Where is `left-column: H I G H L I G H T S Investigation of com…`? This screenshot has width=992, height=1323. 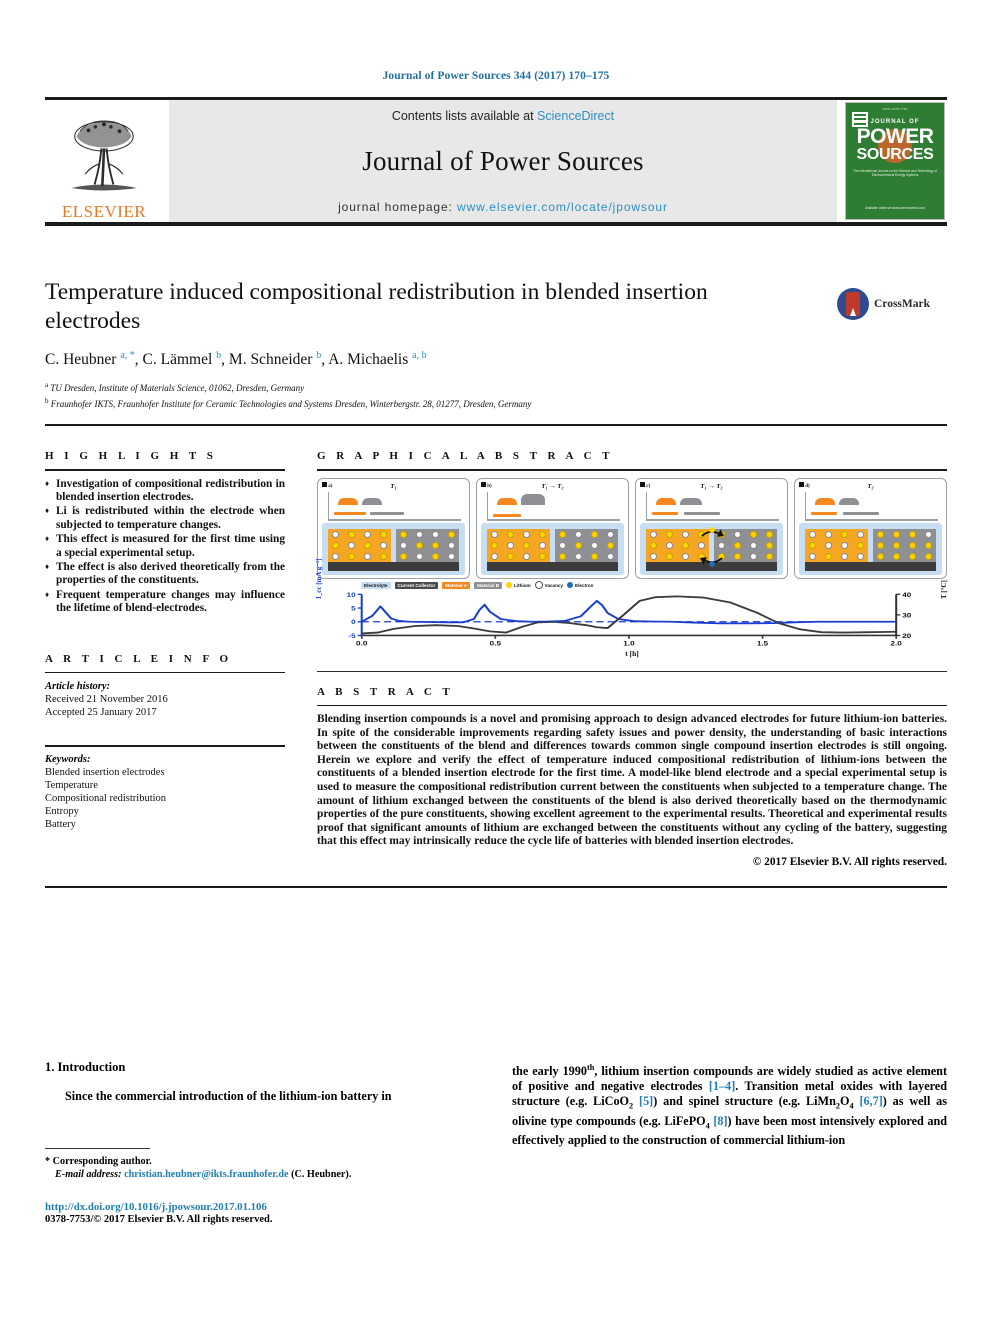
left-column: H I G H L I G H T S Investigation of com… is located at coordinates (165, 659).